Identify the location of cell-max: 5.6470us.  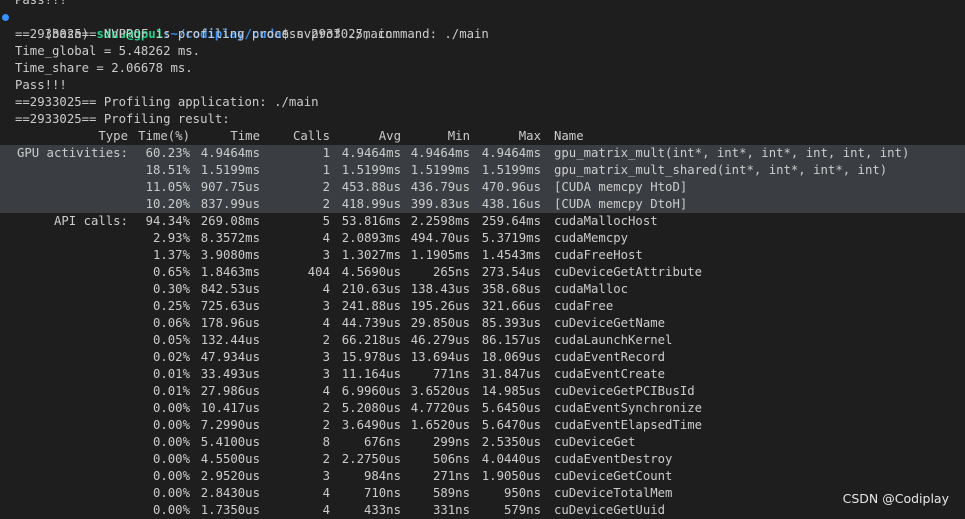
(511, 425).